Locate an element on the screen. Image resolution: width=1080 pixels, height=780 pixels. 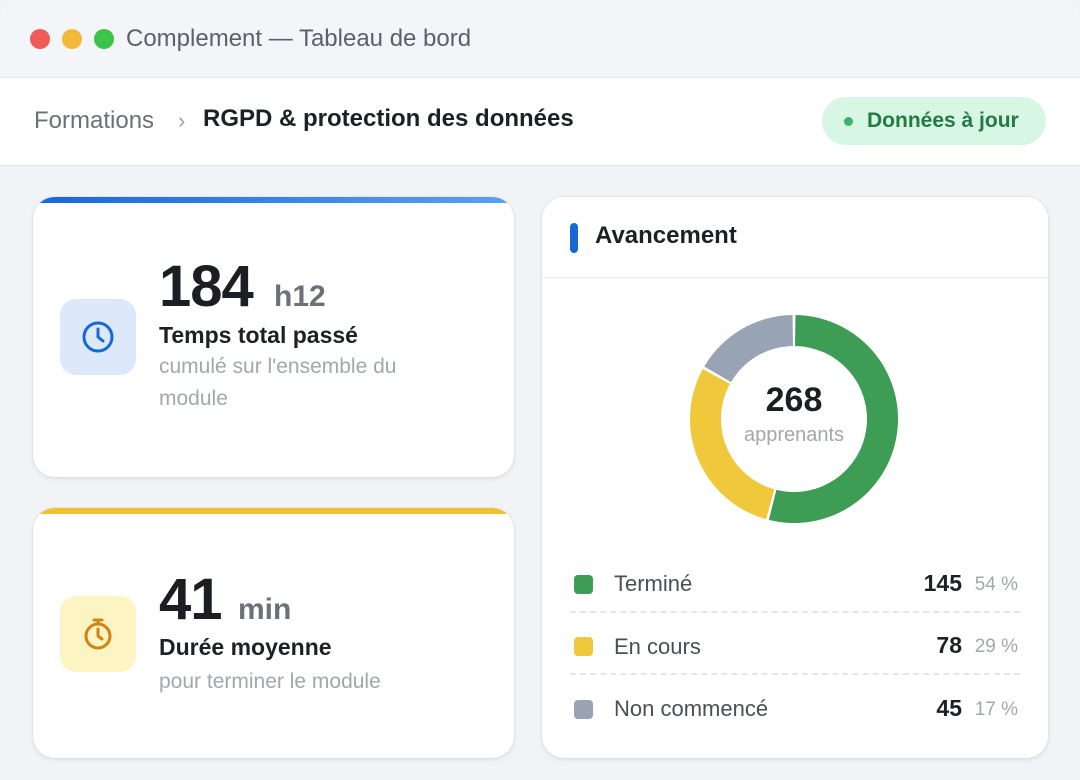
progress-card-header: Avancement is located at coordinates (795, 237).